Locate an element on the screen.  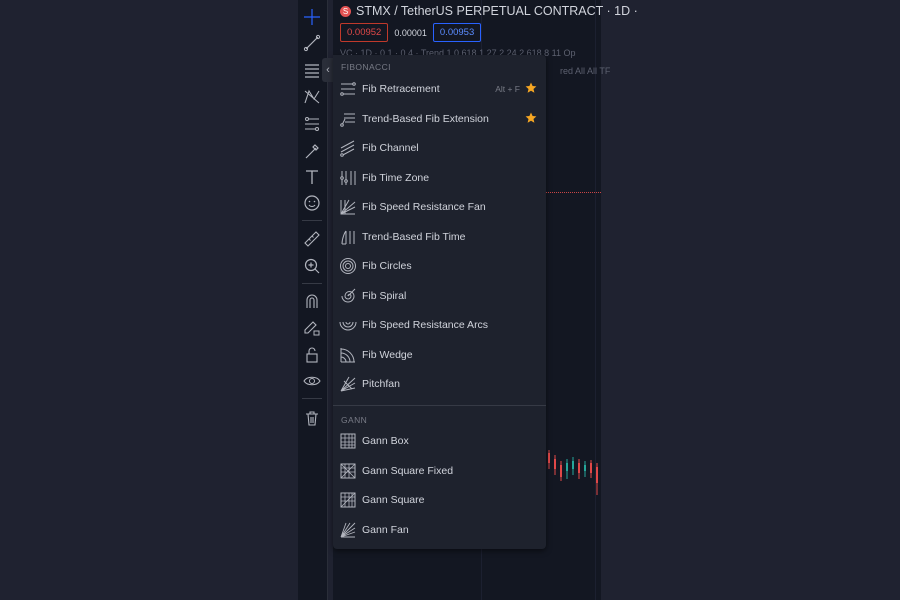
menu-item-fib-retracement: Fib Retracement Alt + F is located at coordinates (439, 89).